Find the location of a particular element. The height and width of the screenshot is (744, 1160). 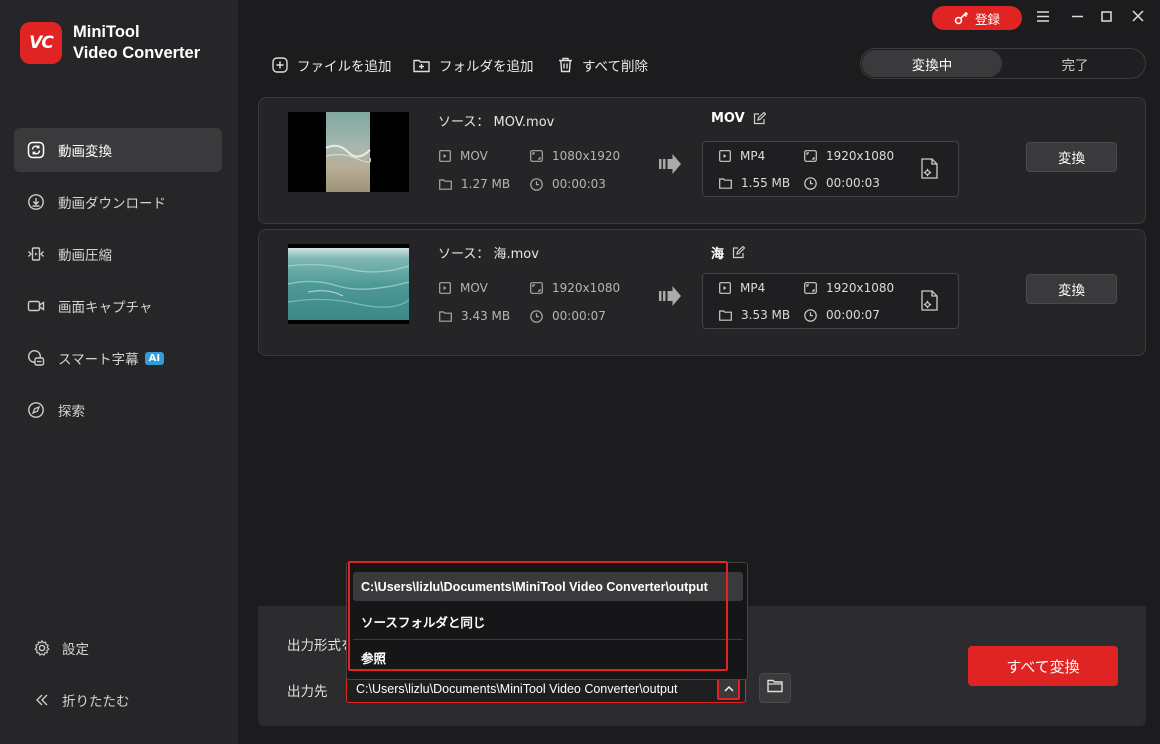

menu-button is located at coordinates (1043, 18).